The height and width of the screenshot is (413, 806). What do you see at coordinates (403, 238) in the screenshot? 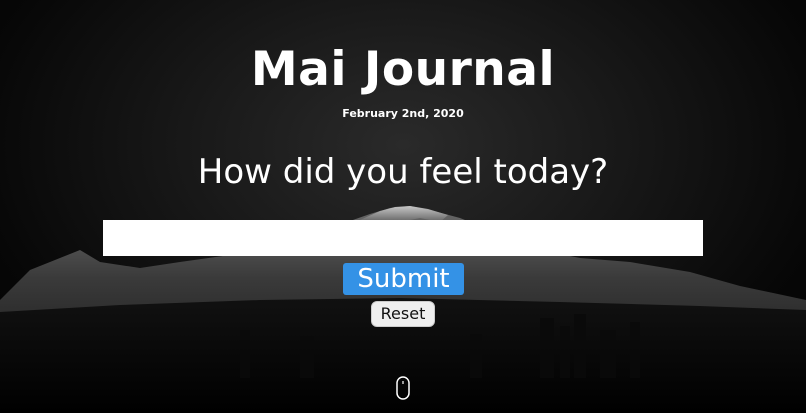
I see `feeling-entry-input` at bounding box center [403, 238].